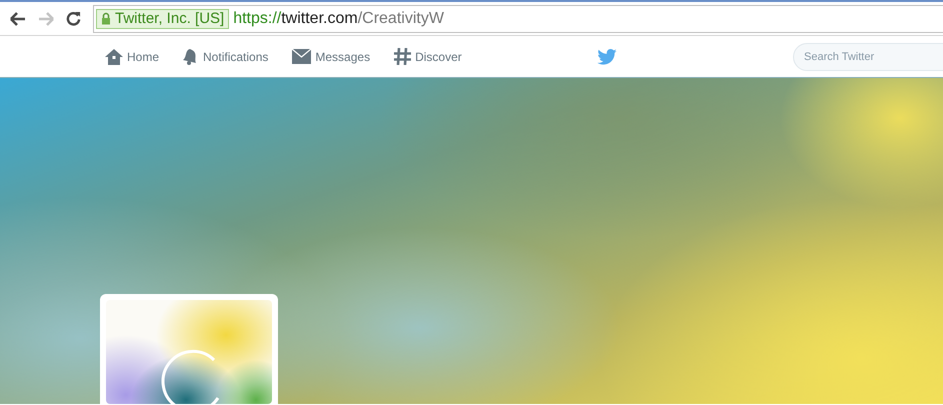 The image size is (943, 405). I want to click on envelope-icon, so click(302, 56).